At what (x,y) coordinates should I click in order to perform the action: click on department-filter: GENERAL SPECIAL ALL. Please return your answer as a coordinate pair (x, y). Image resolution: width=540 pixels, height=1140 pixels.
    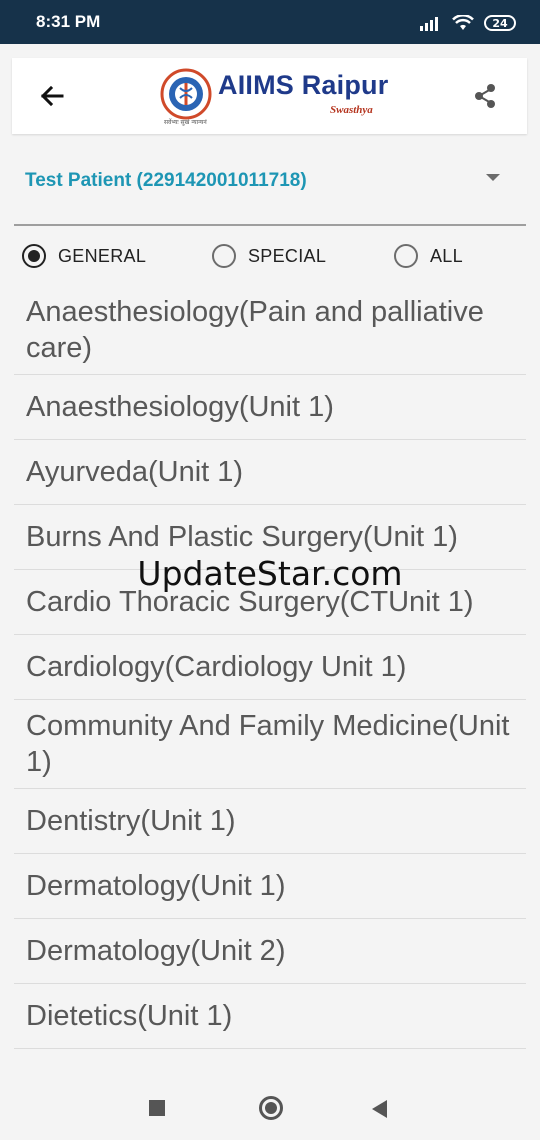
    Looking at the image, I should click on (272, 256).